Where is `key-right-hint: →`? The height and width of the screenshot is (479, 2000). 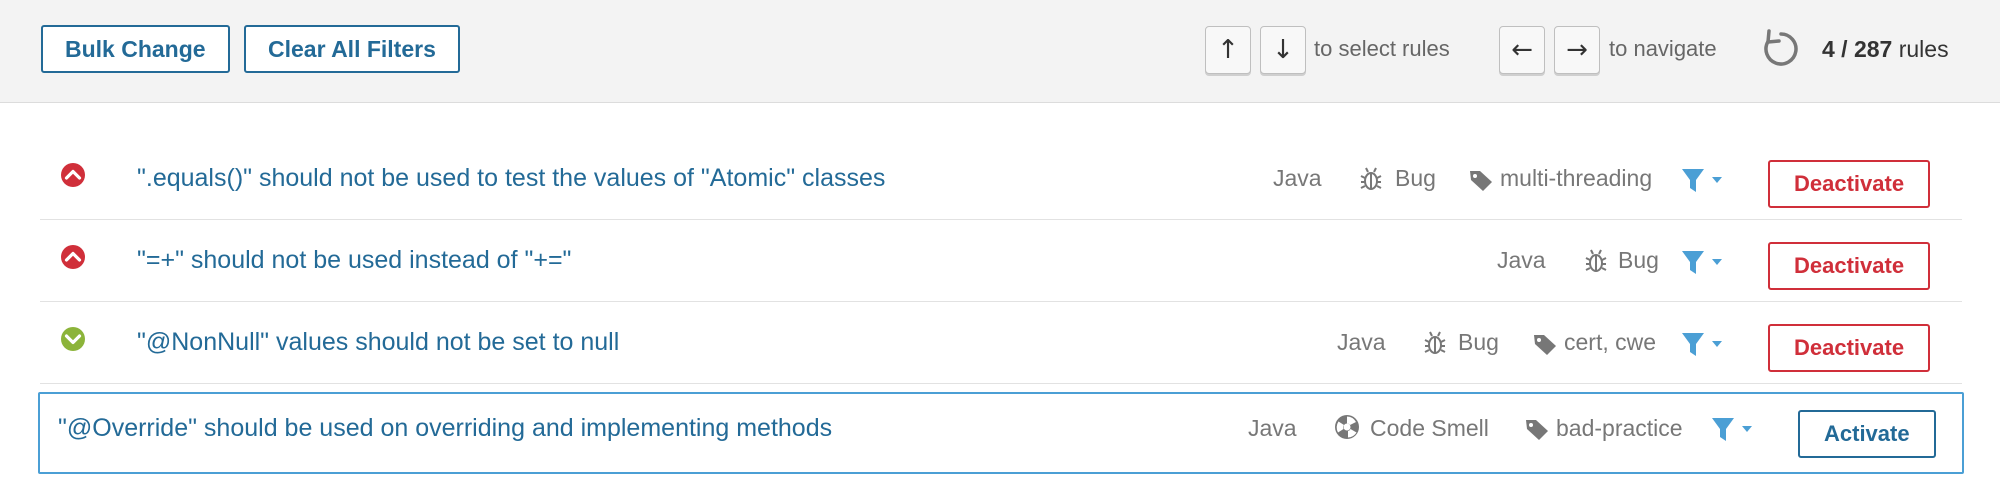
key-right-hint: → is located at coordinates (1577, 50).